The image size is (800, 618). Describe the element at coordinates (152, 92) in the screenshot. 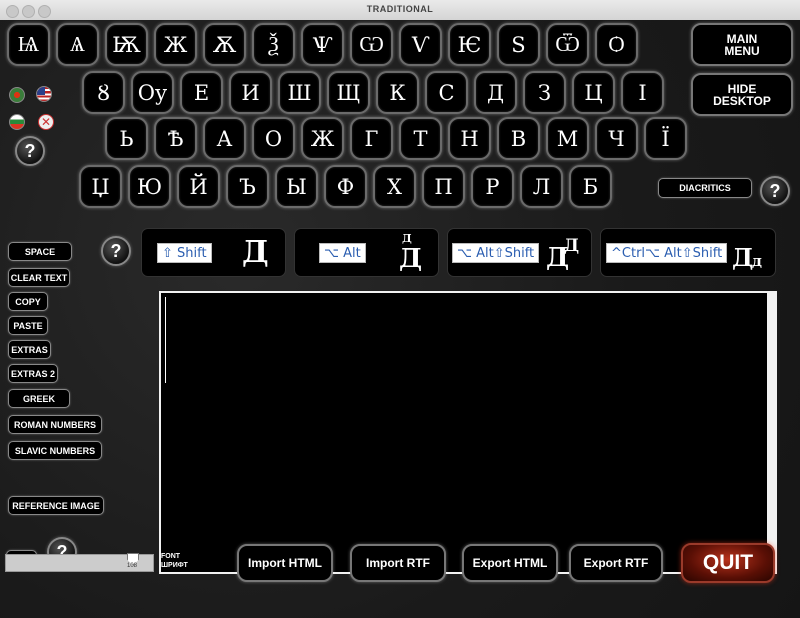

I see `key-r2-2: Оу` at that location.